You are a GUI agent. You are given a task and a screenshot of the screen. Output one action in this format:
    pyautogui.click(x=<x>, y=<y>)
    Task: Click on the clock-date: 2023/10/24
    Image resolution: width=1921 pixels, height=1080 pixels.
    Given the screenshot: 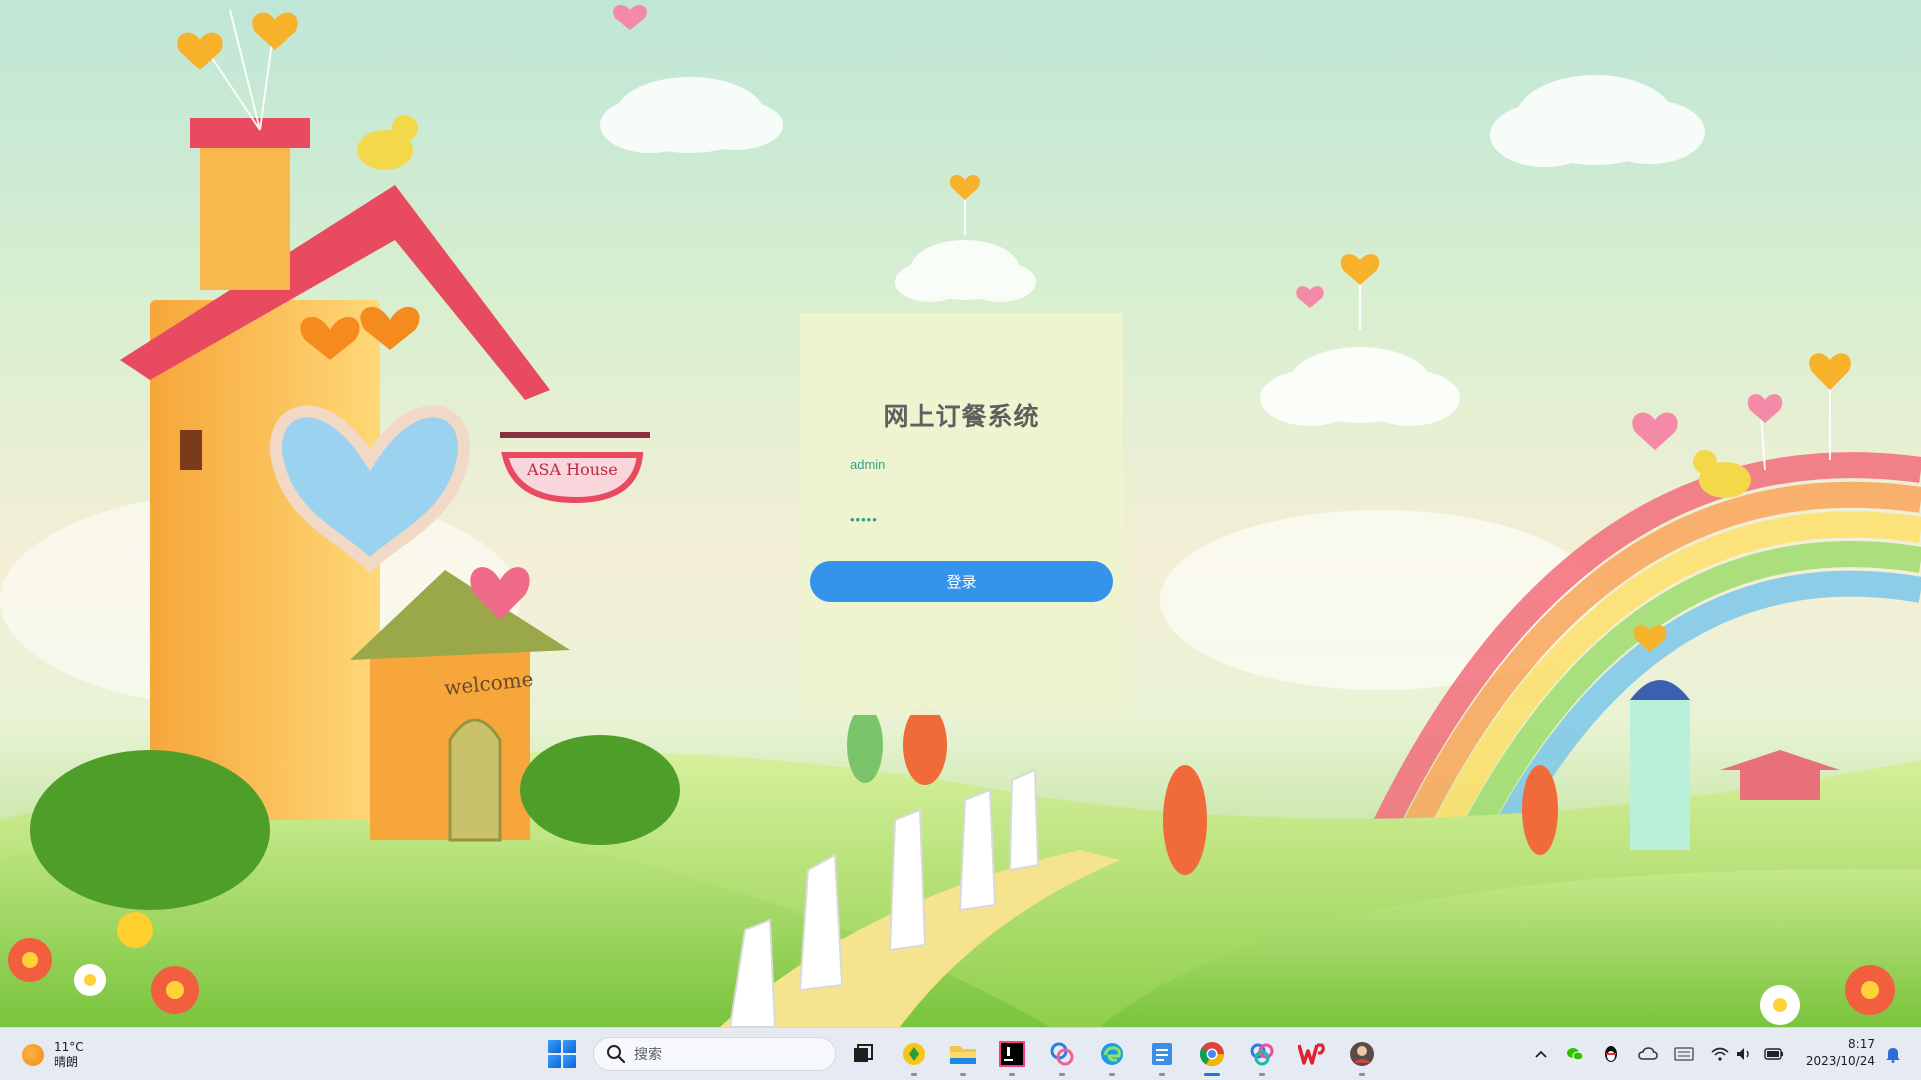 What is the action you would take?
    pyautogui.click(x=1840, y=1061)
    